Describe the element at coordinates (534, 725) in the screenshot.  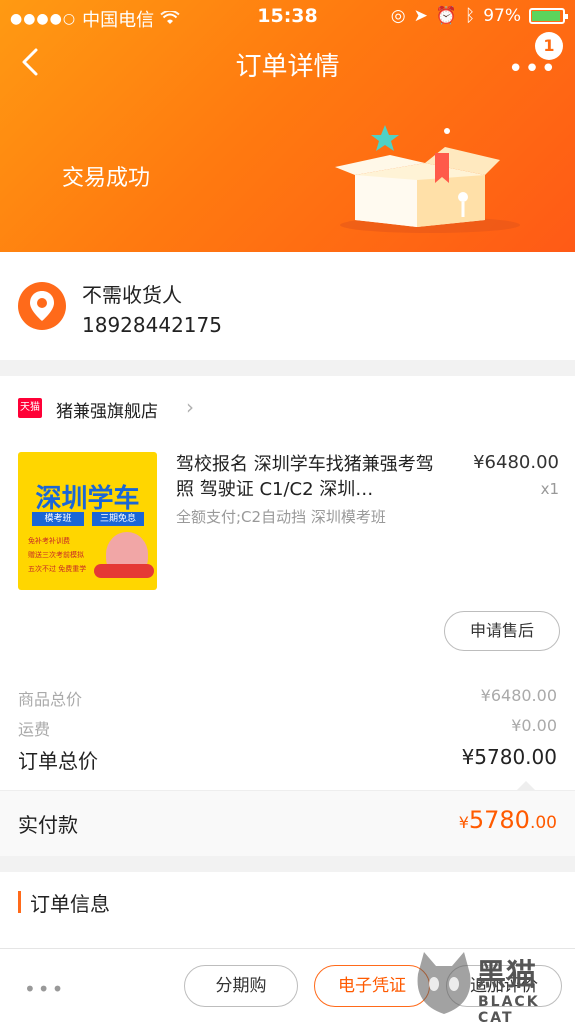
I see `shipping-value: ¥0.00` at that location.